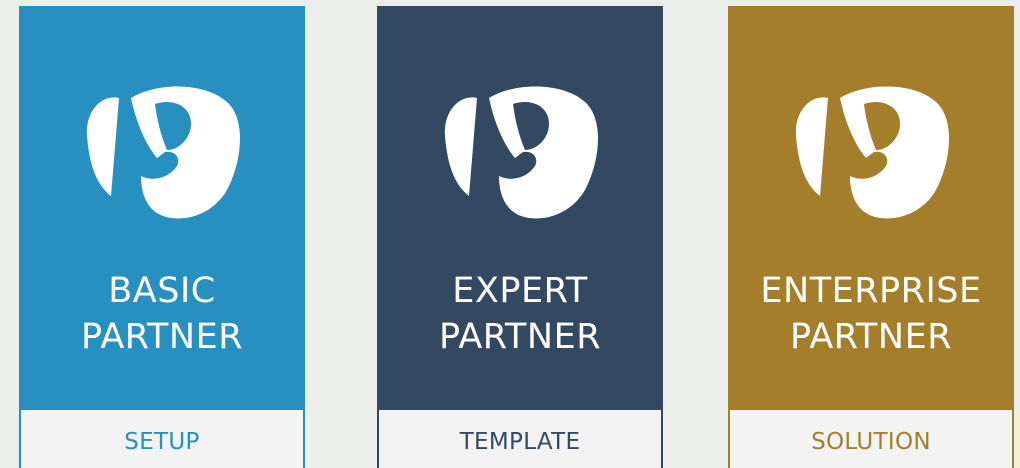 The width and height of the screenshot is (1020, 468). What do you see at coordinates (162, 314) in the screenshot?
I see `badge-title: BASIC PARTNER` at bounding box center [162, 314].